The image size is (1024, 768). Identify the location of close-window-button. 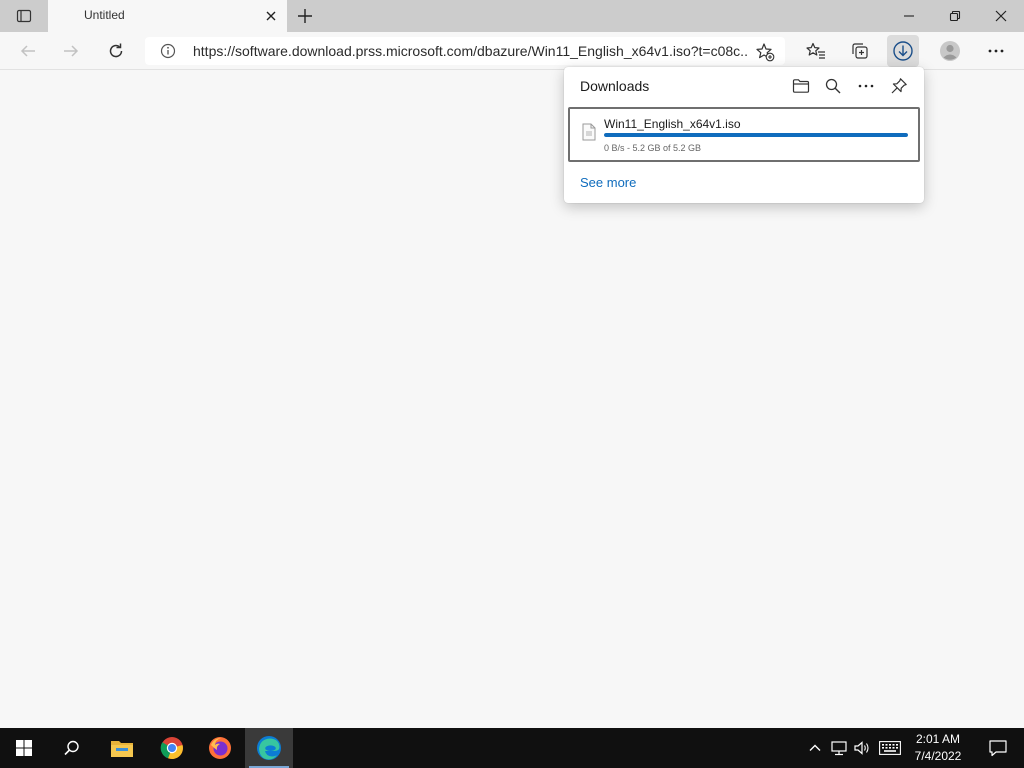
(1001, 16).